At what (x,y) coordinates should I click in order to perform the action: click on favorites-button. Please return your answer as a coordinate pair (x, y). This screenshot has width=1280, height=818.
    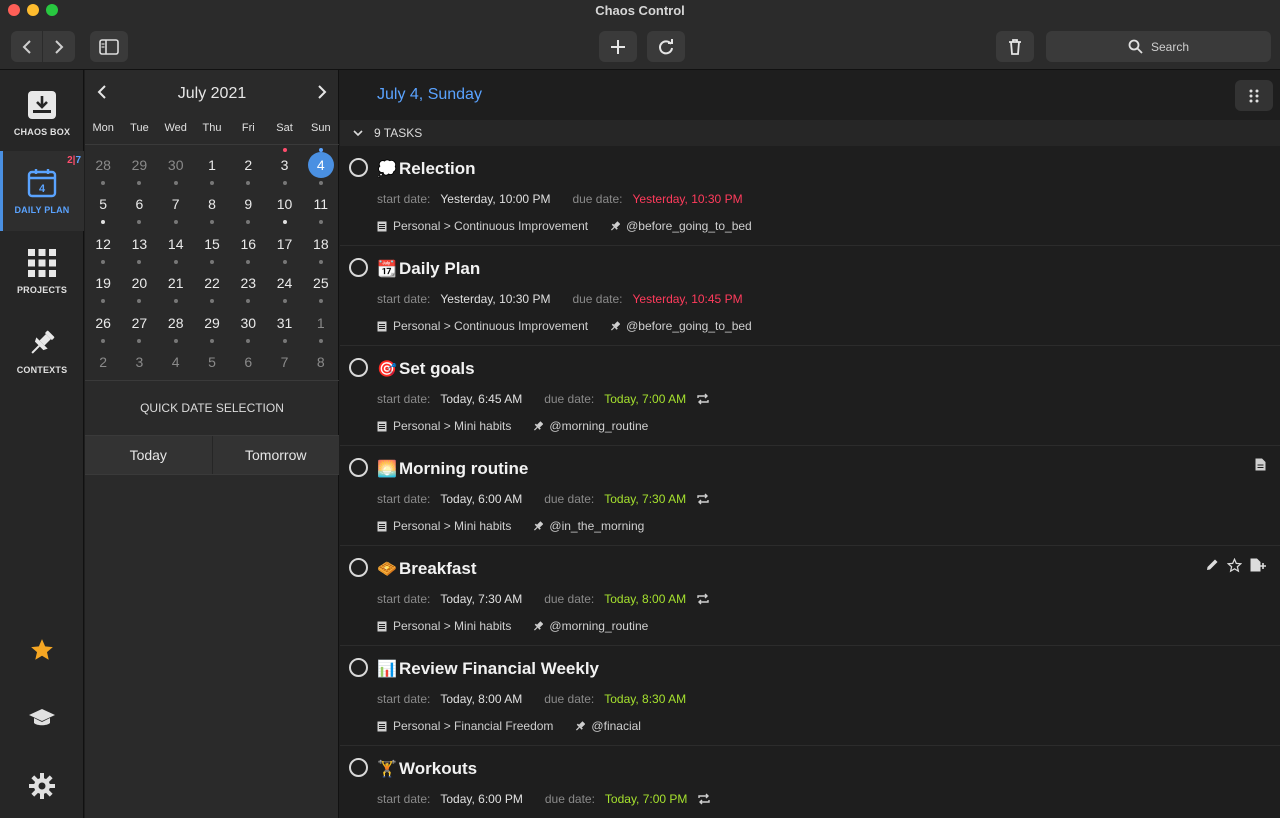
    Looking at the image, I should click on (42, 650).